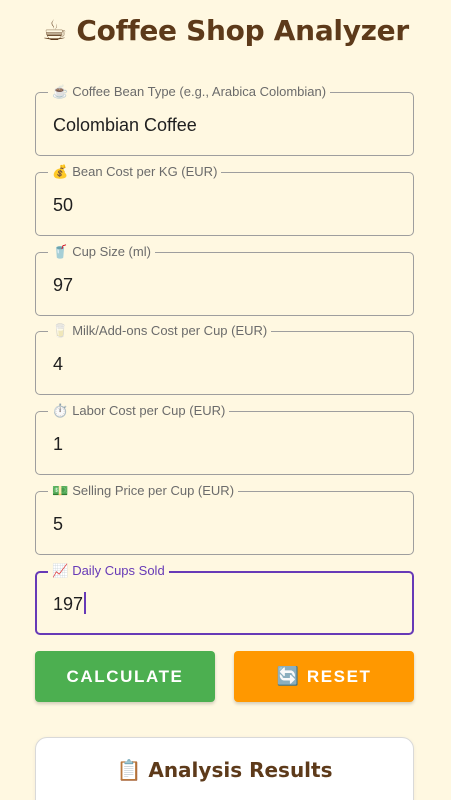  I want to click on results-title: 📋 Analysis Results, so click(224, 770).